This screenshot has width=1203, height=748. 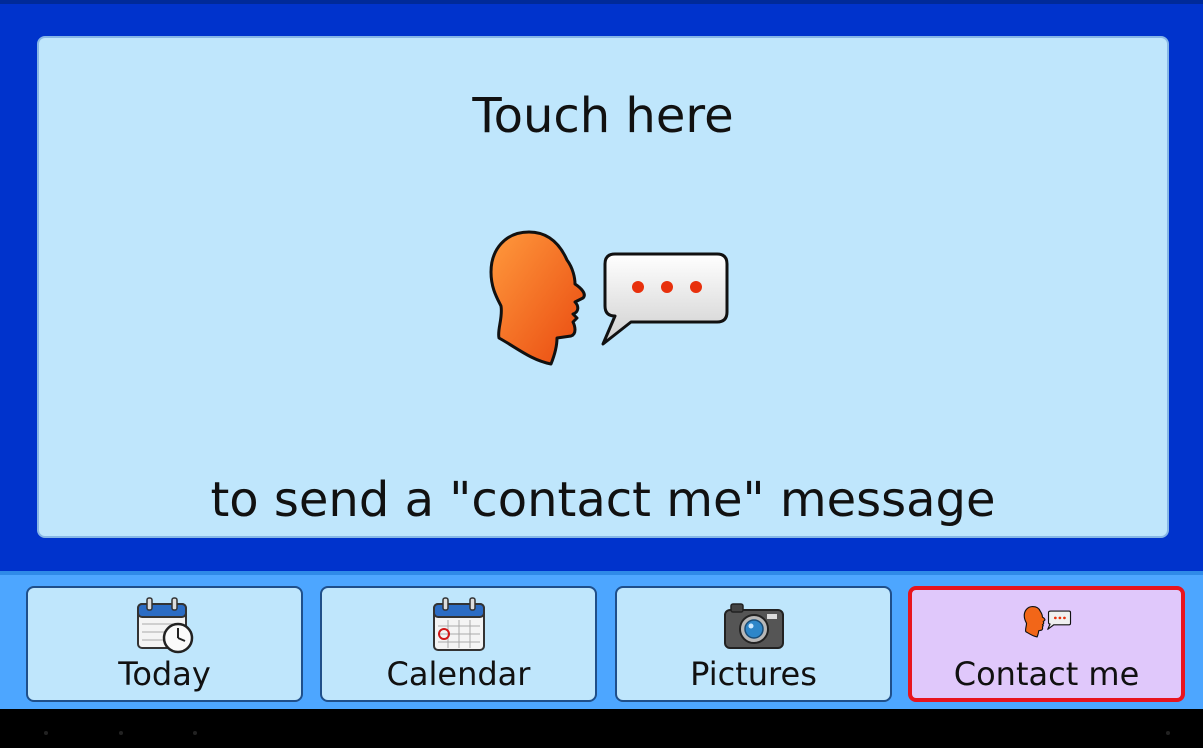 What do you see at coordinates (458, 624) in the screenshot?
I see `calendar-icon` at bounding box center [458, 624].